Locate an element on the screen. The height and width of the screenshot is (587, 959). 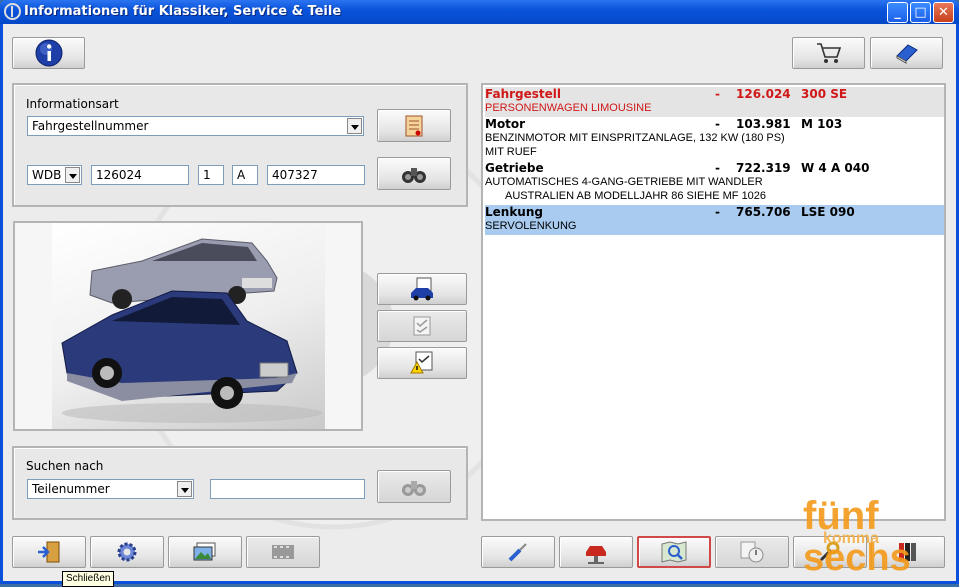
result-code: LSE 090 is located at coordinates (828, 212).